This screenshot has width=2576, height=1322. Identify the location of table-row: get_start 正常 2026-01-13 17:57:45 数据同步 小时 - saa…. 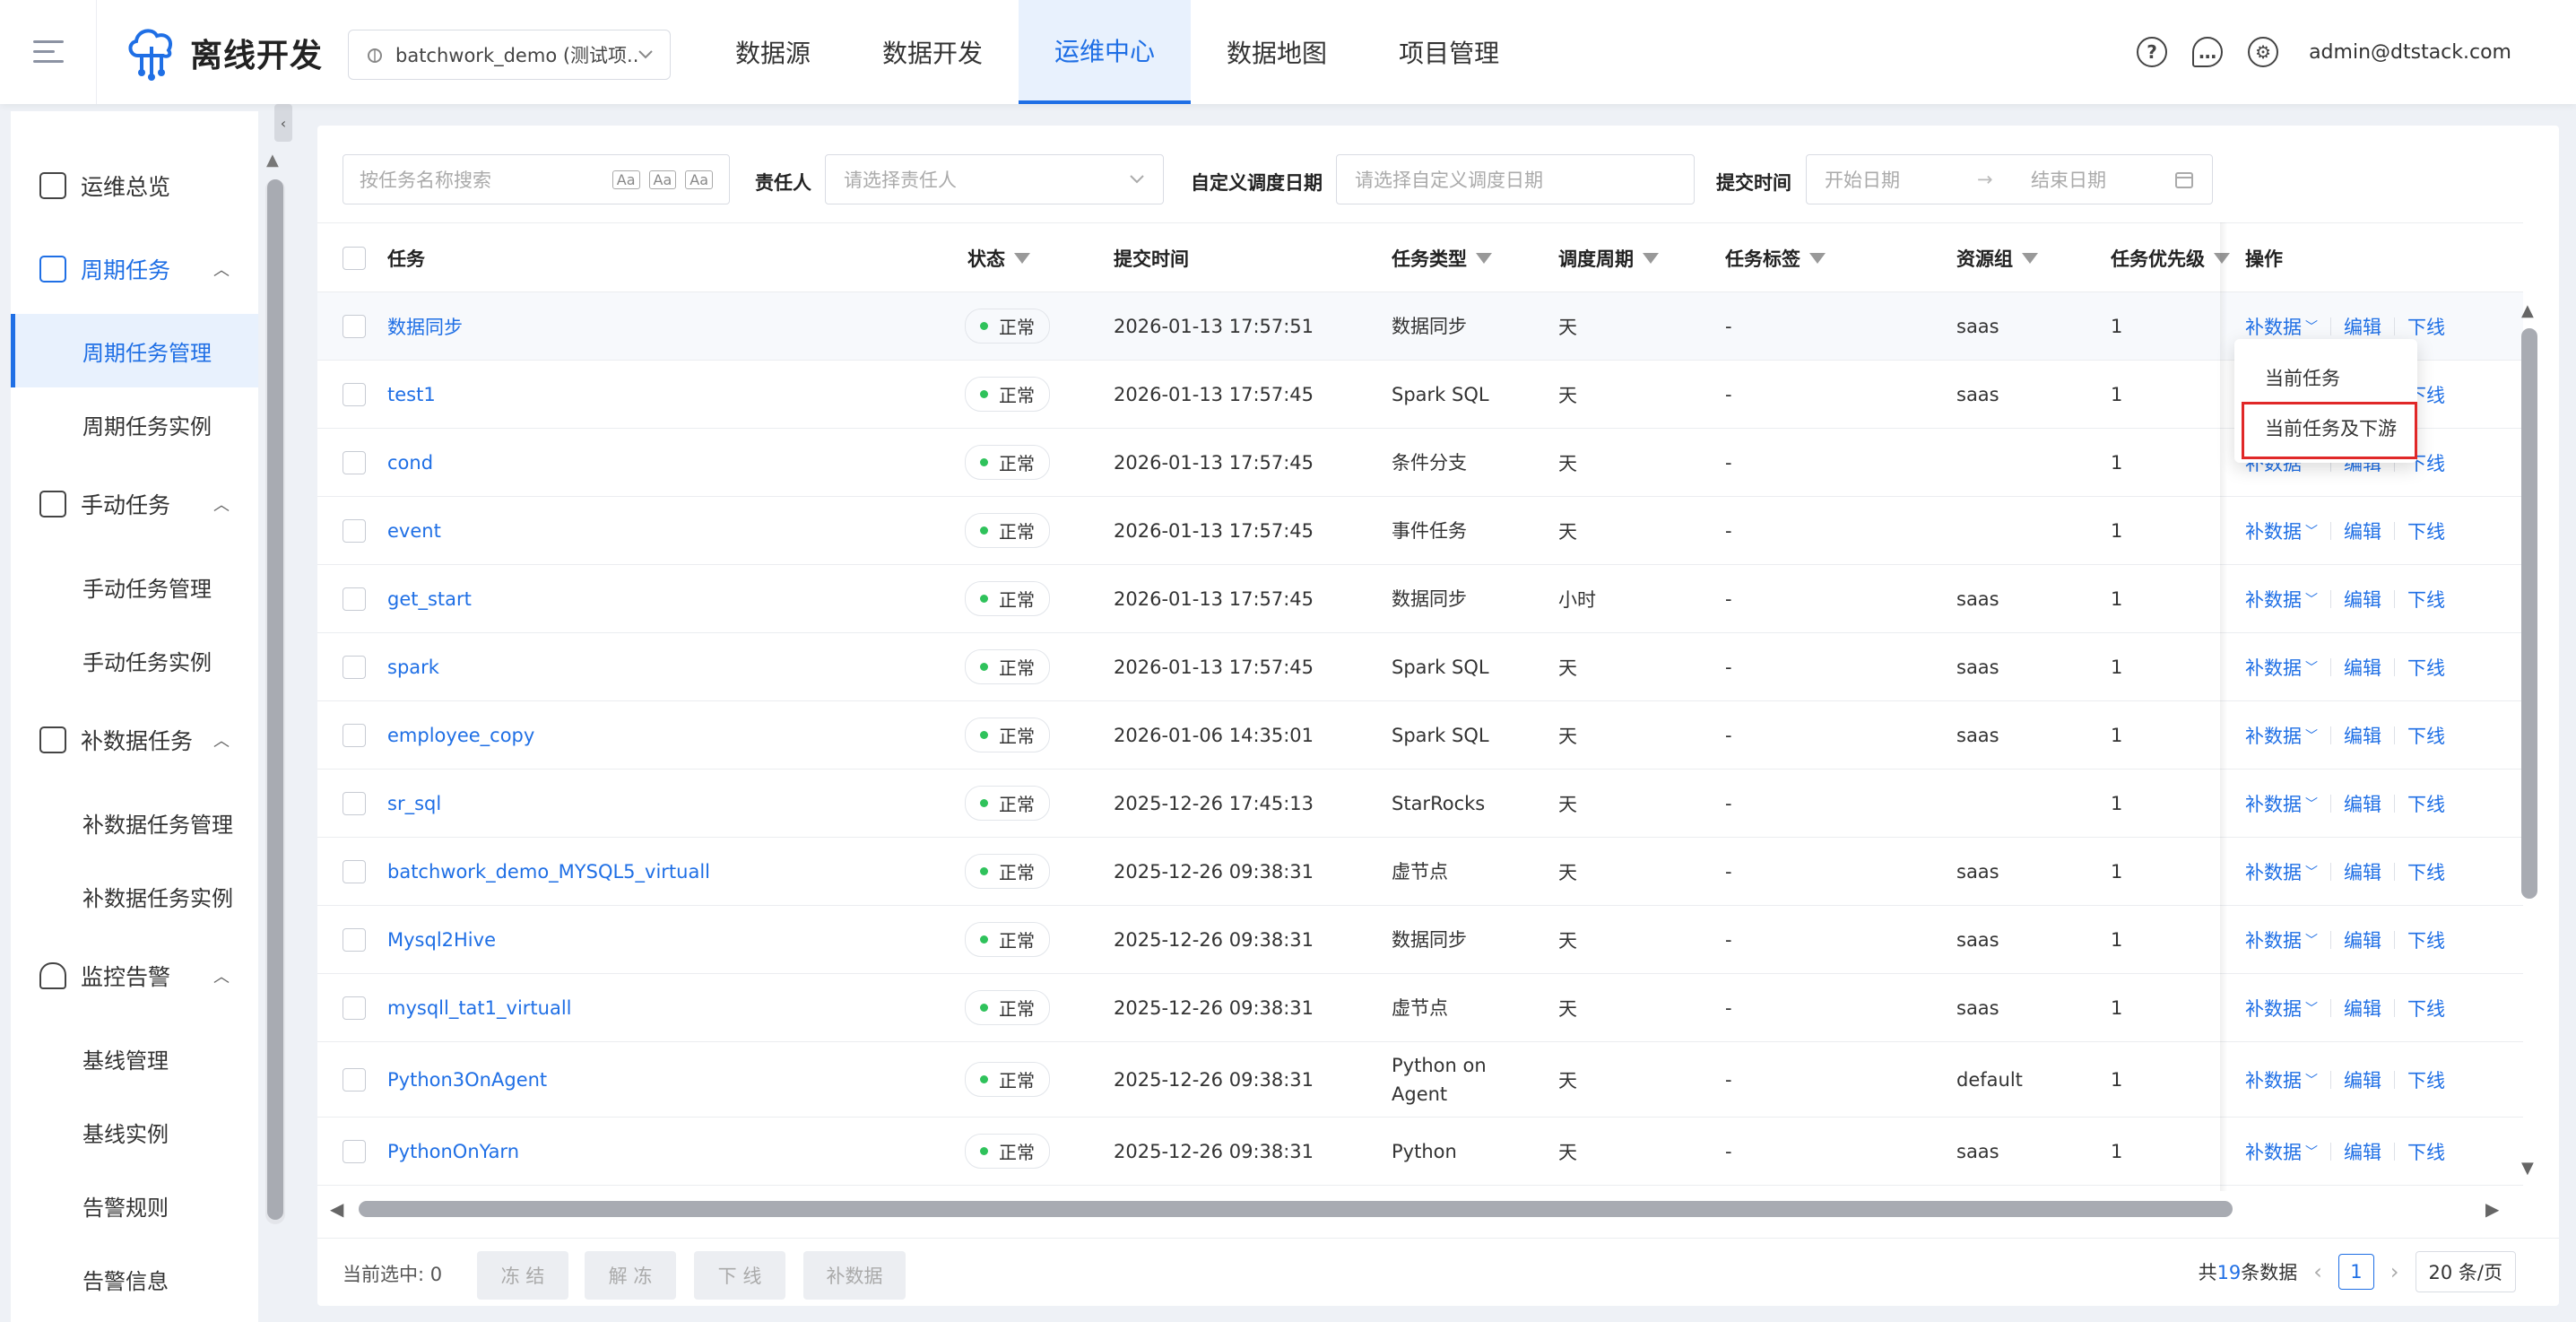
(1420, 599).